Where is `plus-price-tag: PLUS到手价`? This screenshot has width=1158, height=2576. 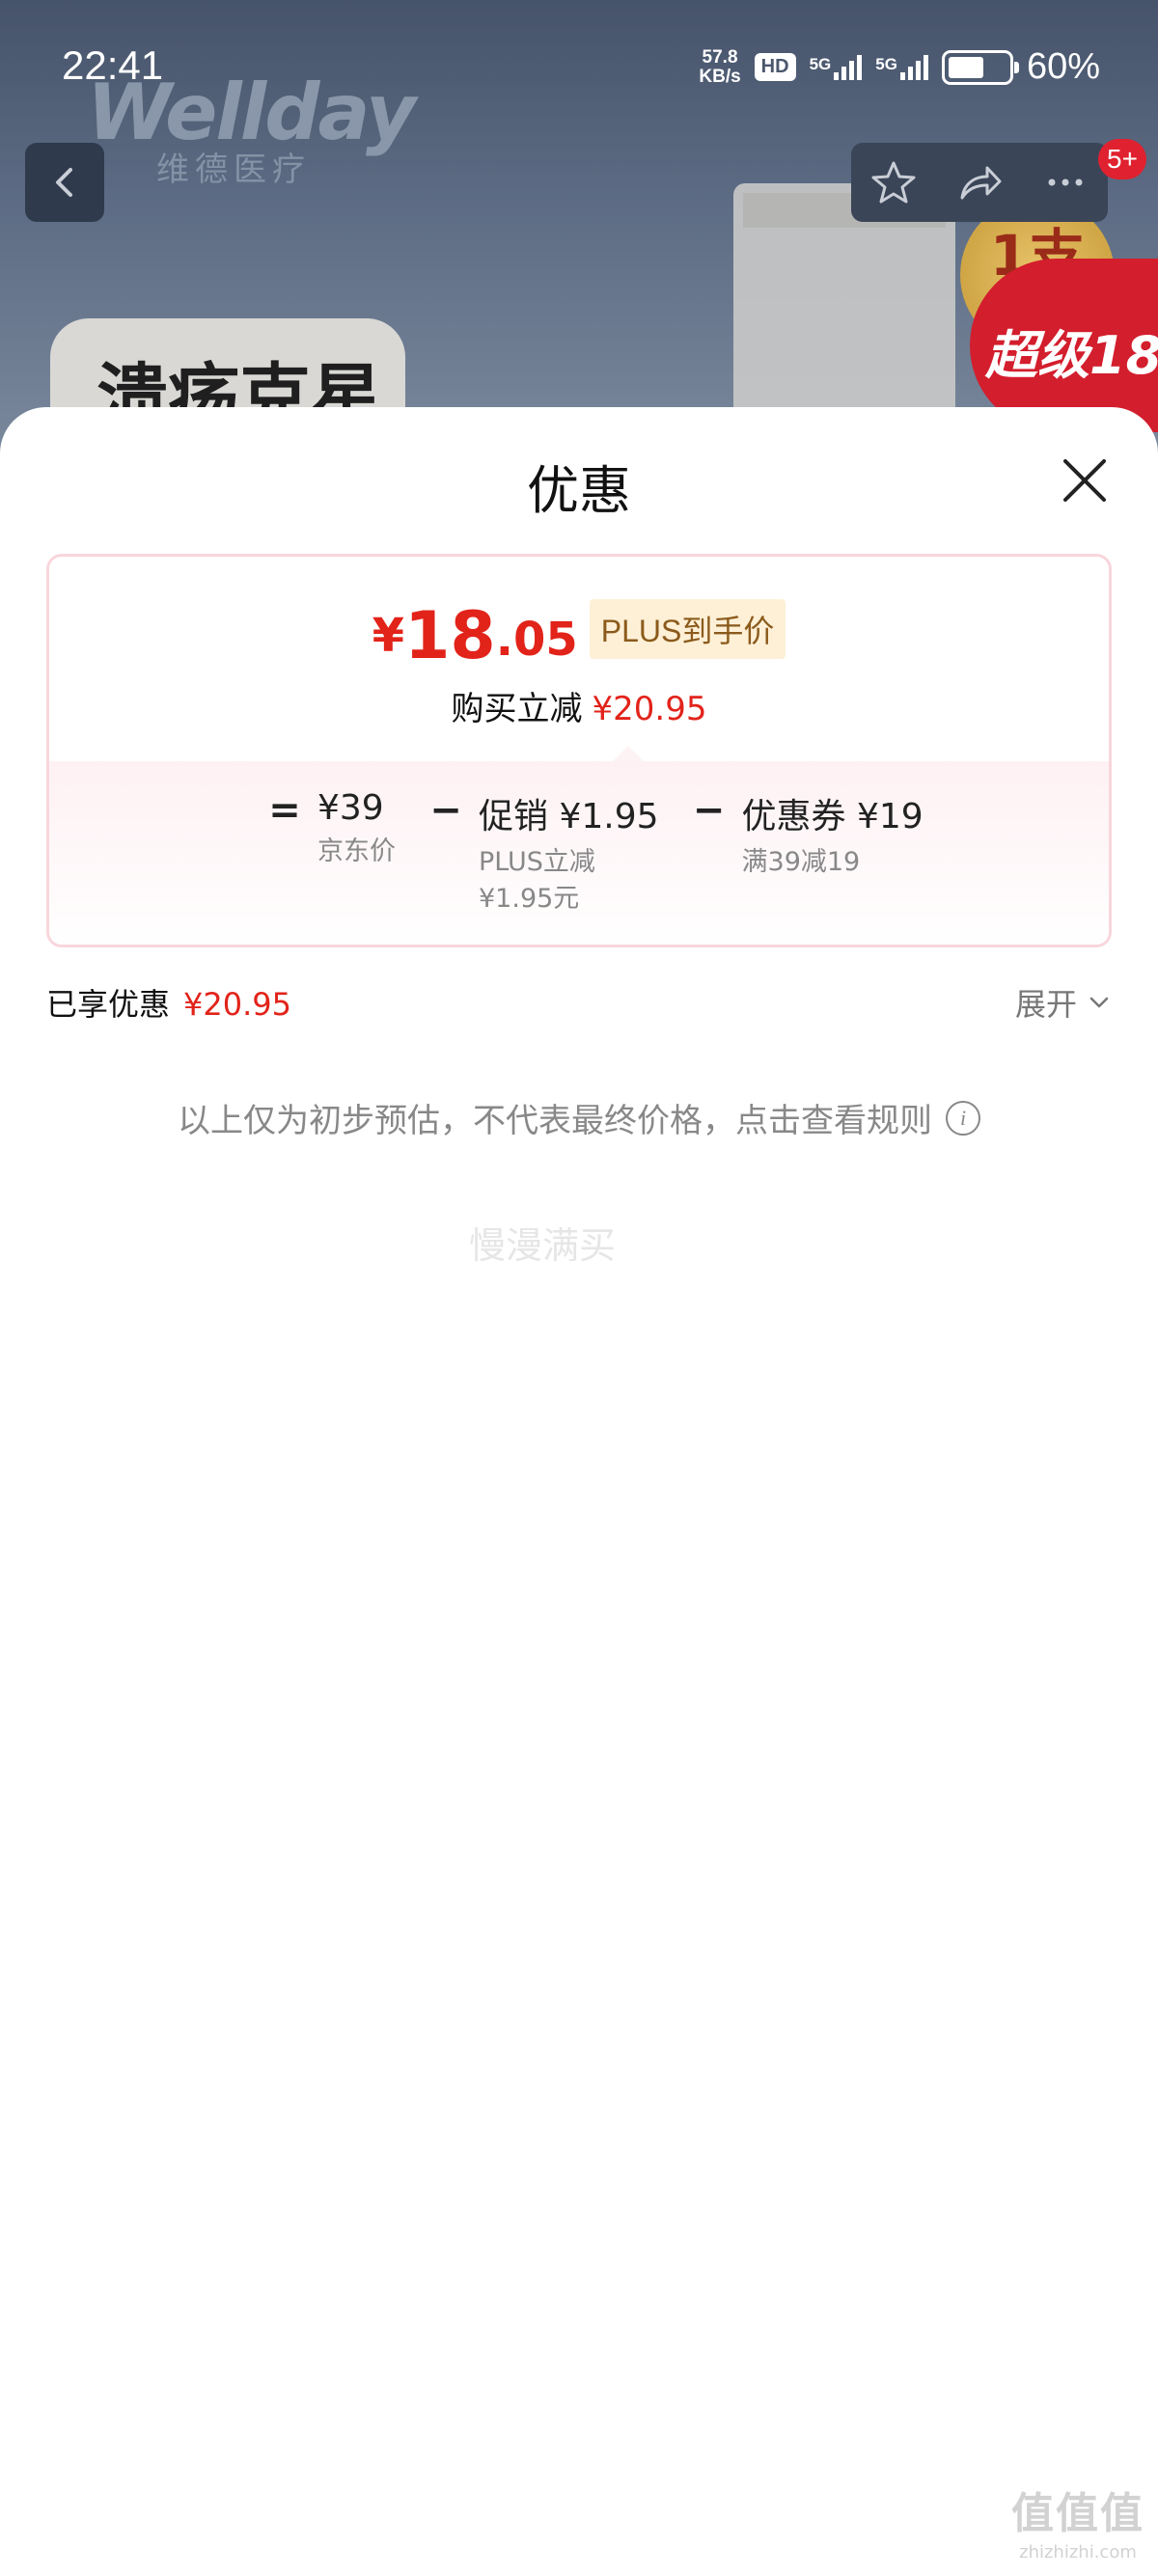 plus-price-tag: PLUS到手价 is located at coordinates (687, 629).